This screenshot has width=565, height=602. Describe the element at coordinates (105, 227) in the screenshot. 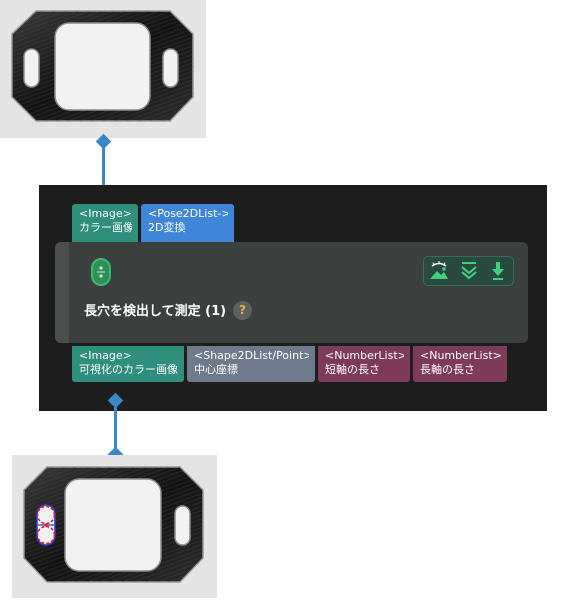

I see `port-label: カラー画像` at that location.